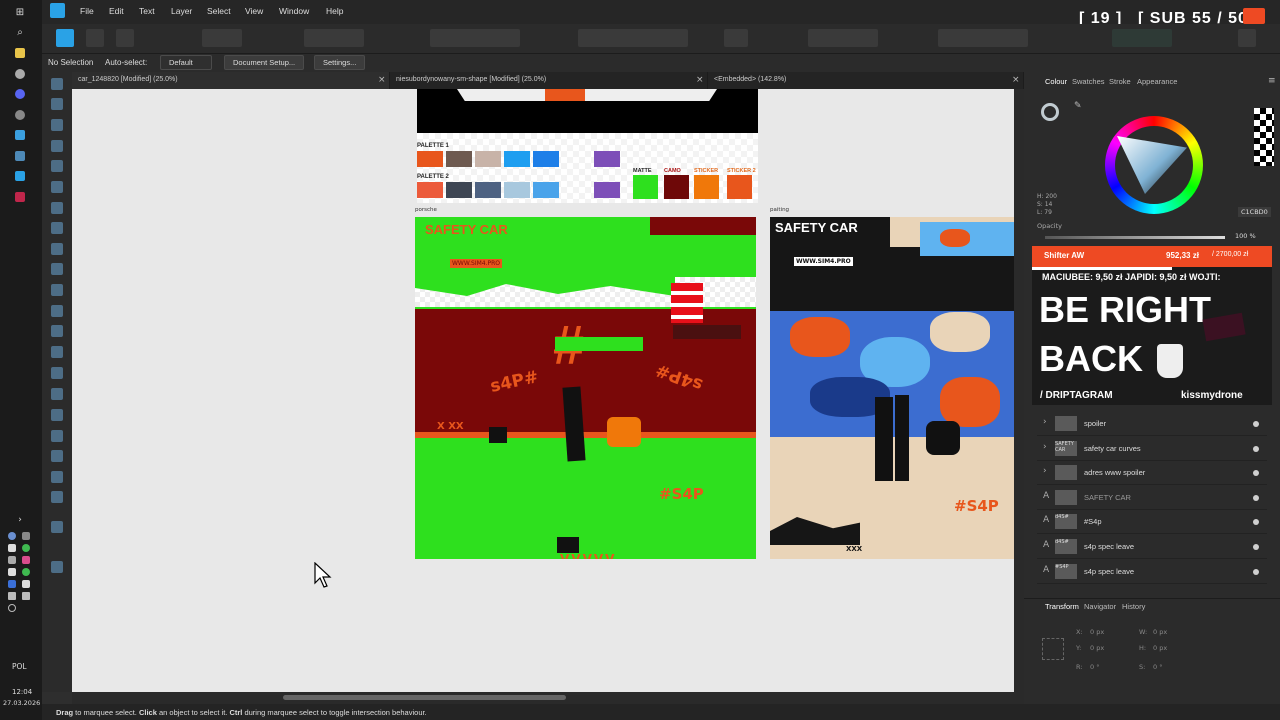  I want to click on boolean-icons, so click(475, 38).